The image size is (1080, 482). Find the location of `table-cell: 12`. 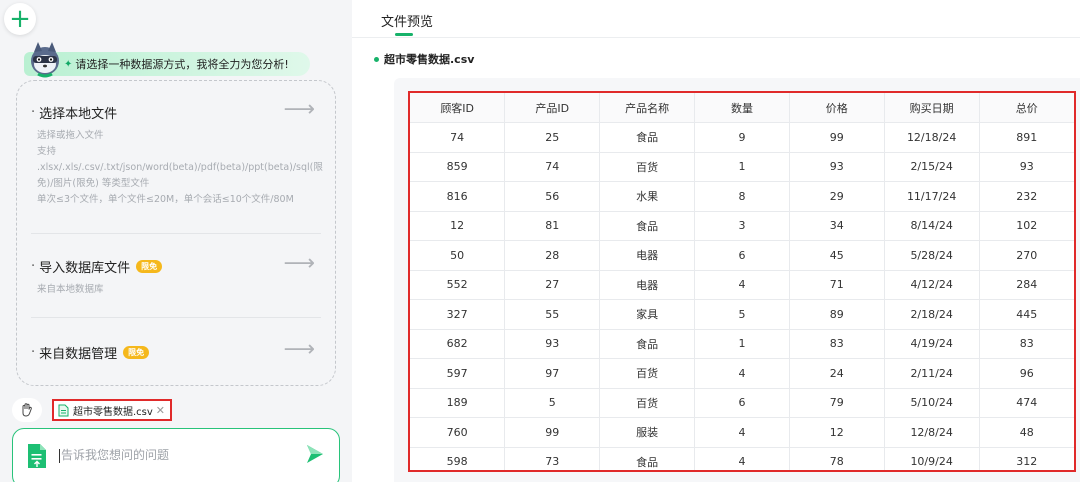

table-cell: 12 is located at coordinates (837, 432).